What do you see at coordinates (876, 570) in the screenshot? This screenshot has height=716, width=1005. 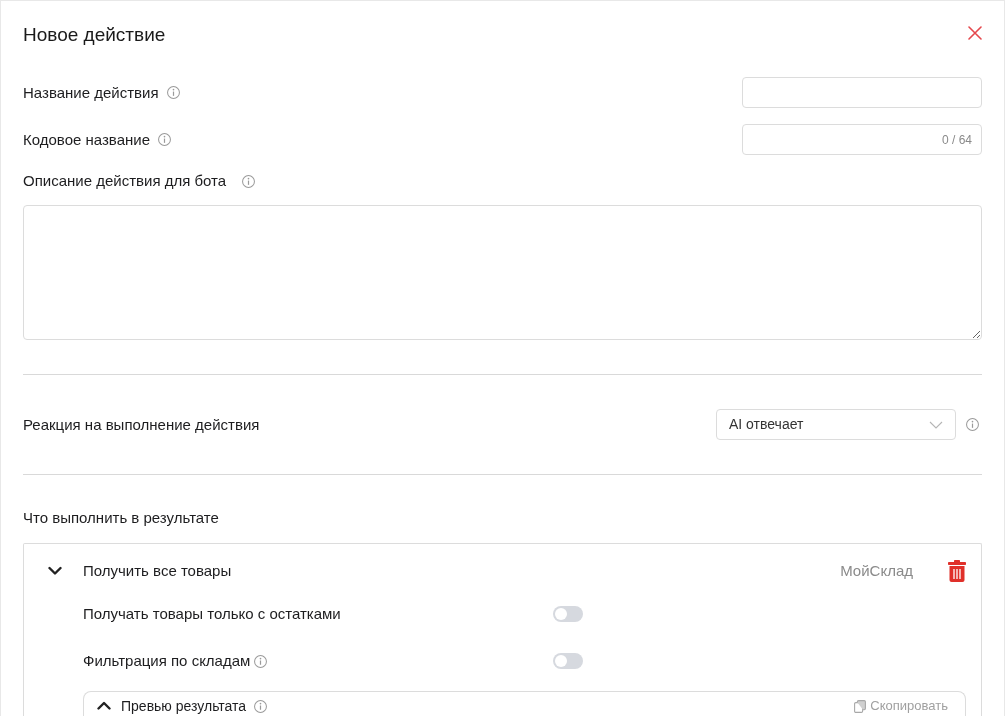 I see `source-label: МойСклад` at bounding box center [876, 570].